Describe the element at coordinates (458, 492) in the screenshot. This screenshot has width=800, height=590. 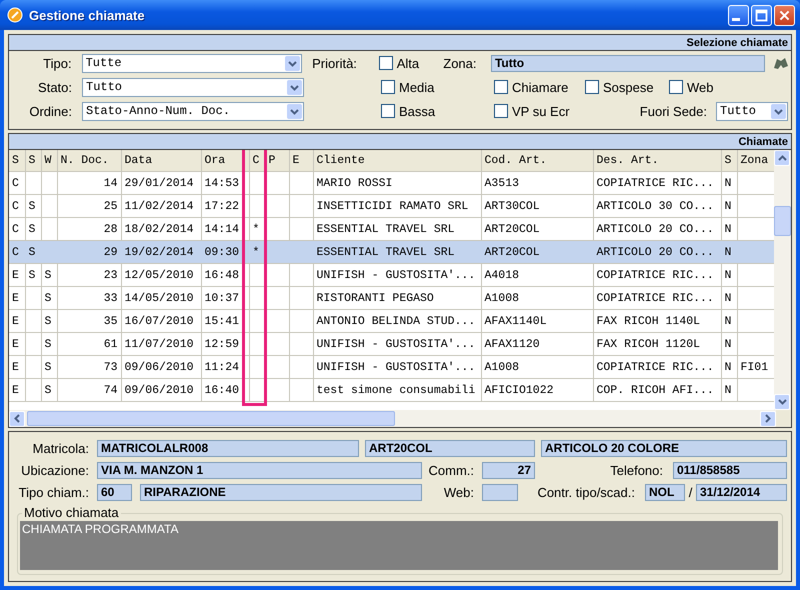
I see `field-label: Web:` at that location.